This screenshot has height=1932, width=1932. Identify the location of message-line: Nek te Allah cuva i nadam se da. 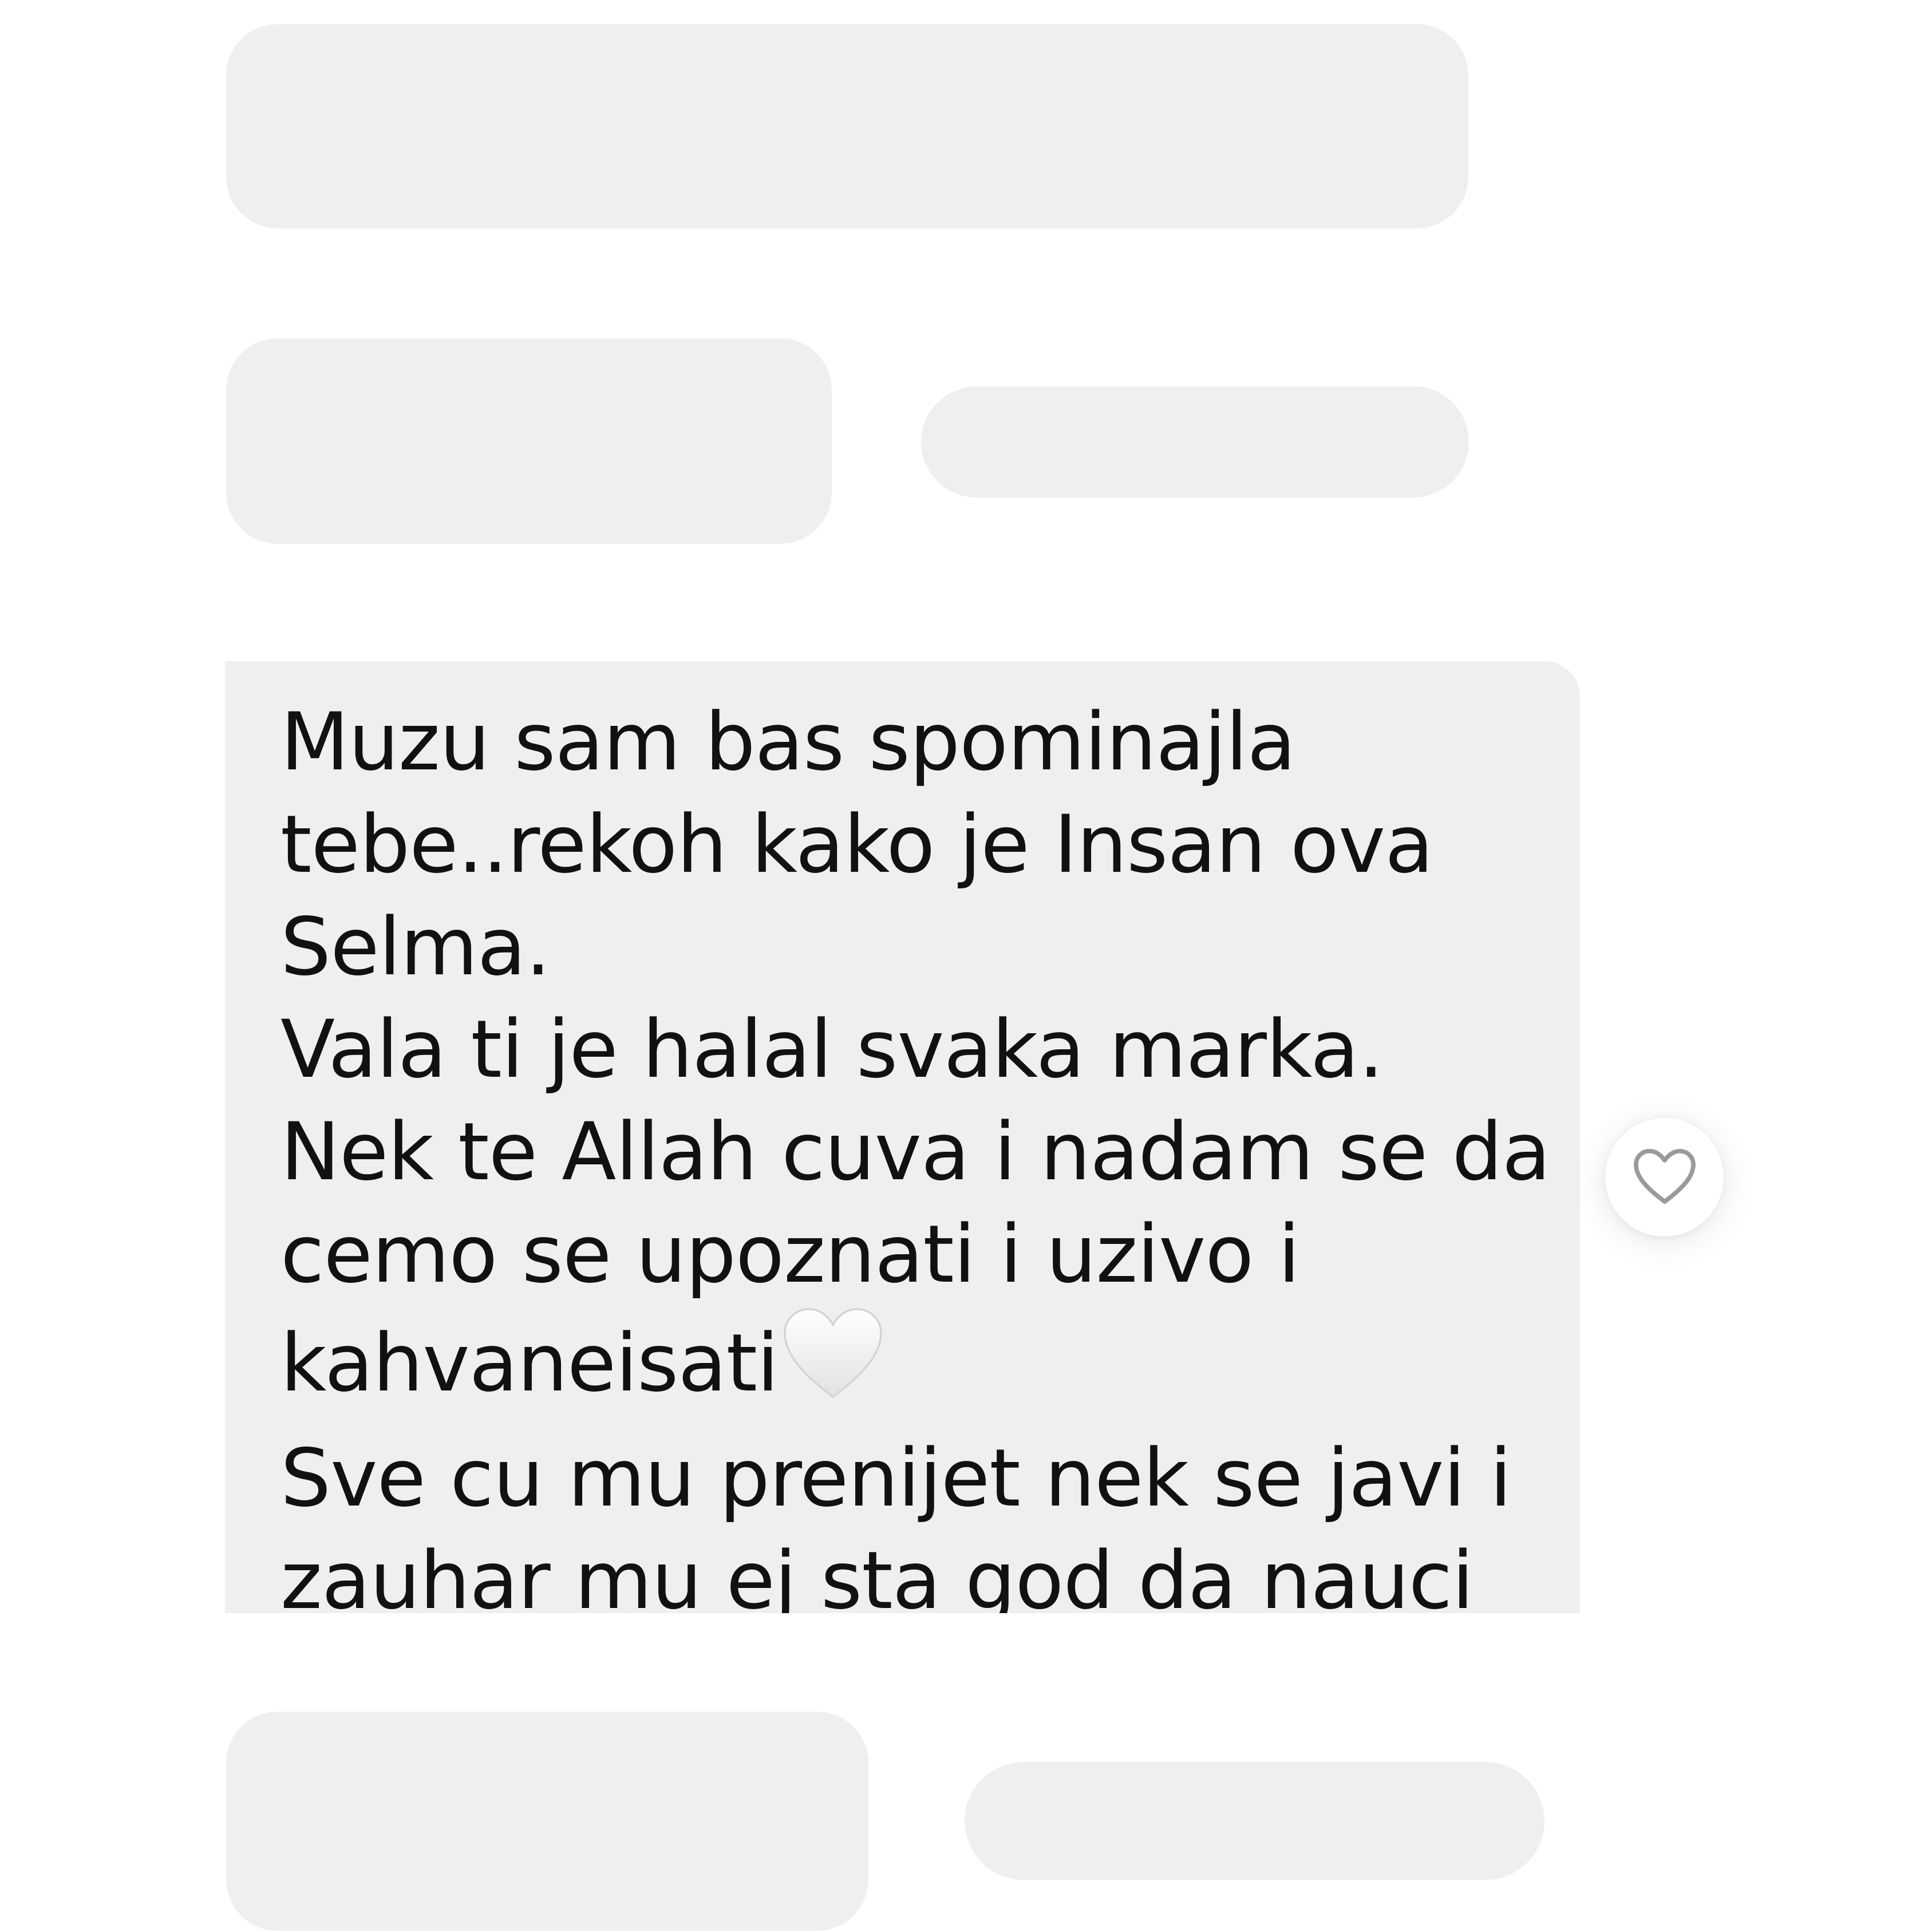
(915, 1151).